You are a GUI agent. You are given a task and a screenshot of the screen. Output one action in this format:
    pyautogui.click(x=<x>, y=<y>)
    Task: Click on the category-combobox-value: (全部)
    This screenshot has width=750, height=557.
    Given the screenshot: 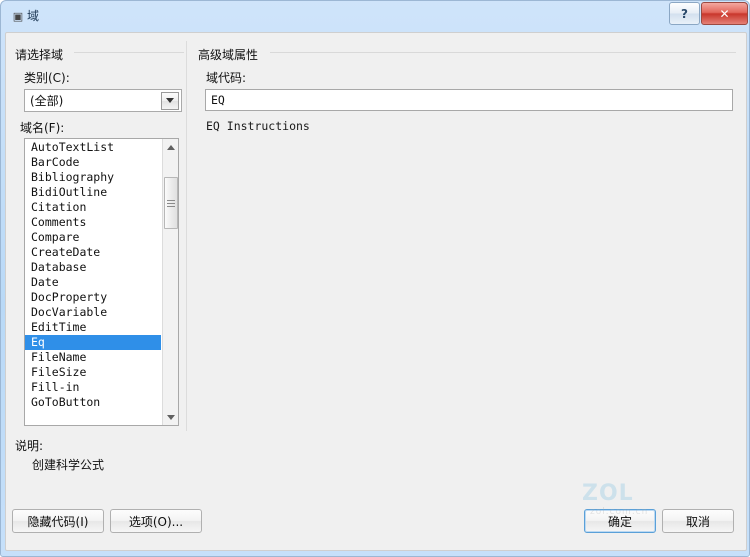 What is the action you would take?
    pyautogui.click(x=47, y=101)
    